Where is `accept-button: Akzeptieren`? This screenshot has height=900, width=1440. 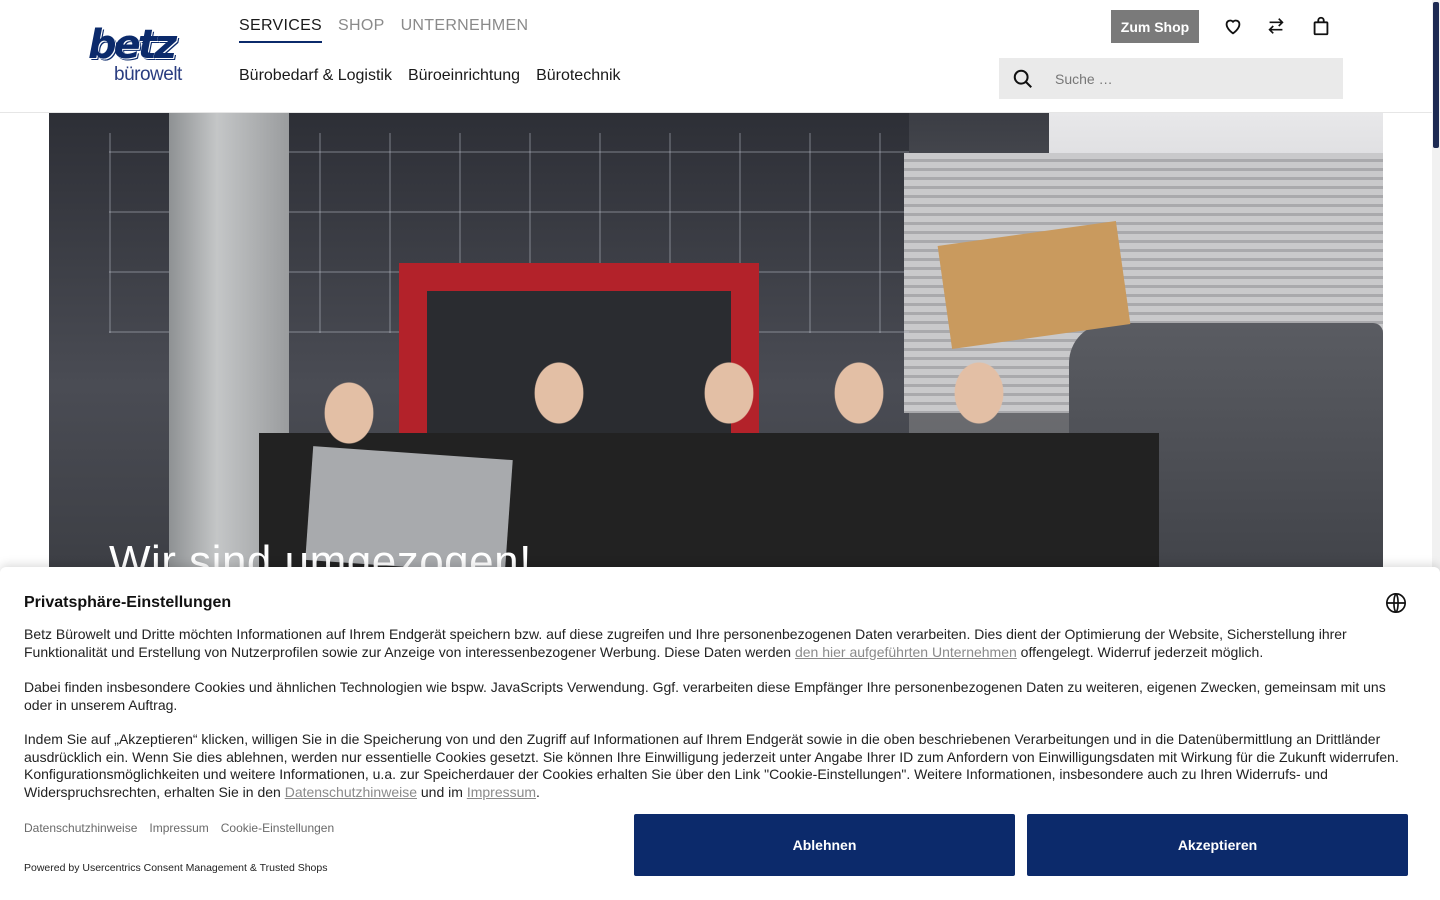 accept-button: Akzeptieren is located at coordinates (1217, 845).